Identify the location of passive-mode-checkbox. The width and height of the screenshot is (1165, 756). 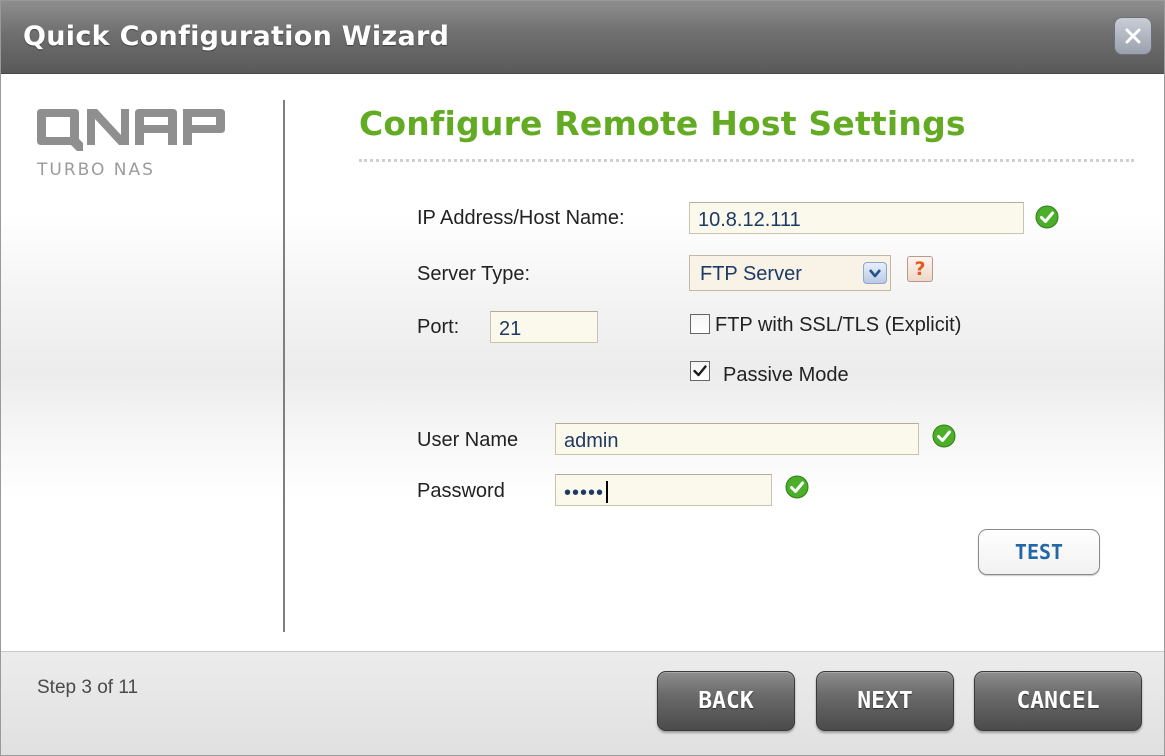
(700, 371).